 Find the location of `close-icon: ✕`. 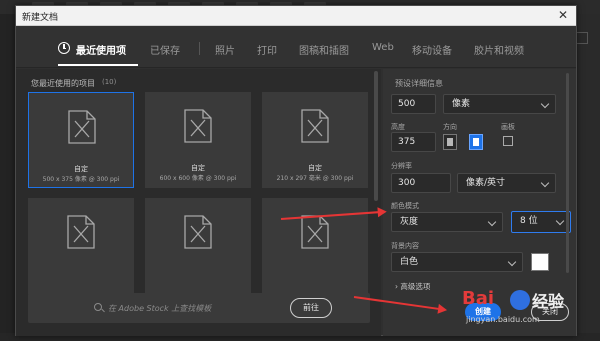

close-icon: ✕ is located at coordinates (563, 15).